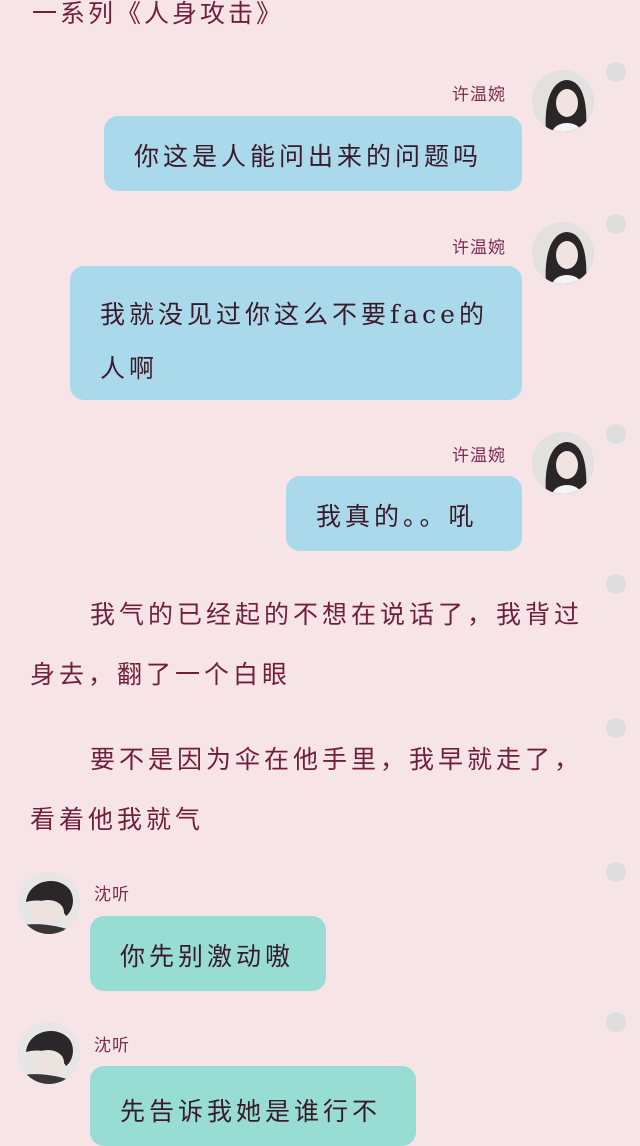 Image resolution: width=640 pixels, height=1146 pixels. What do you see at coordinates (158, 14) in the screenshot?
I see `page-header: 一系列《人身攻击》` at bounding box center [158, 14].